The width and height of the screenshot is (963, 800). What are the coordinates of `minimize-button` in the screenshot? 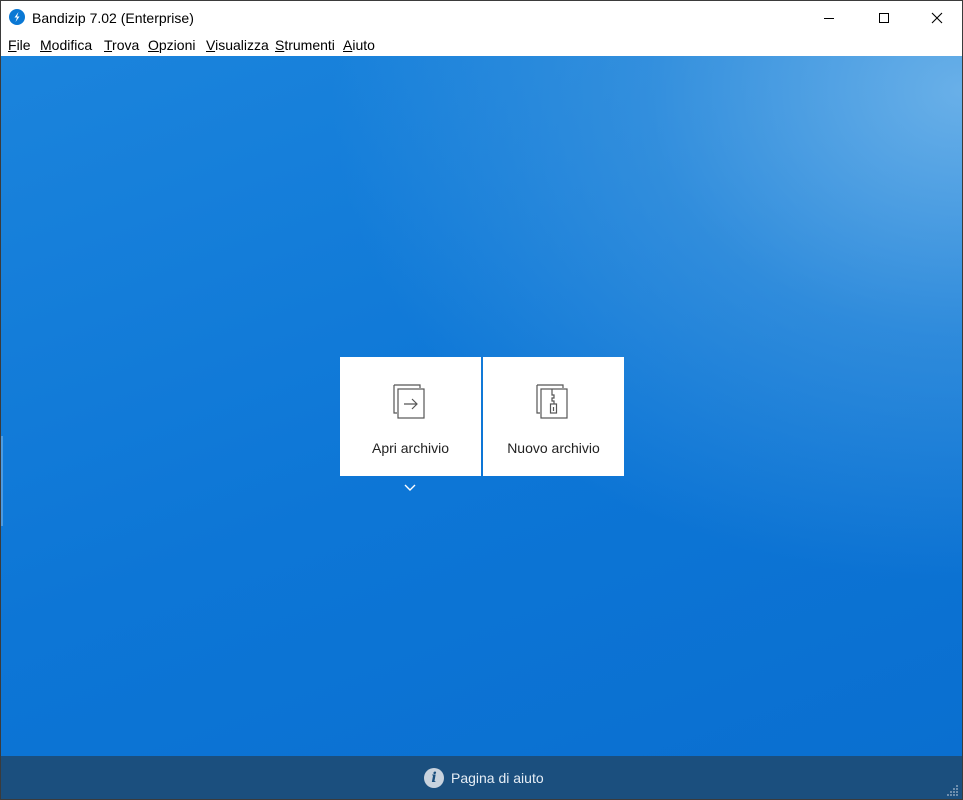 It's located at (829, 17).